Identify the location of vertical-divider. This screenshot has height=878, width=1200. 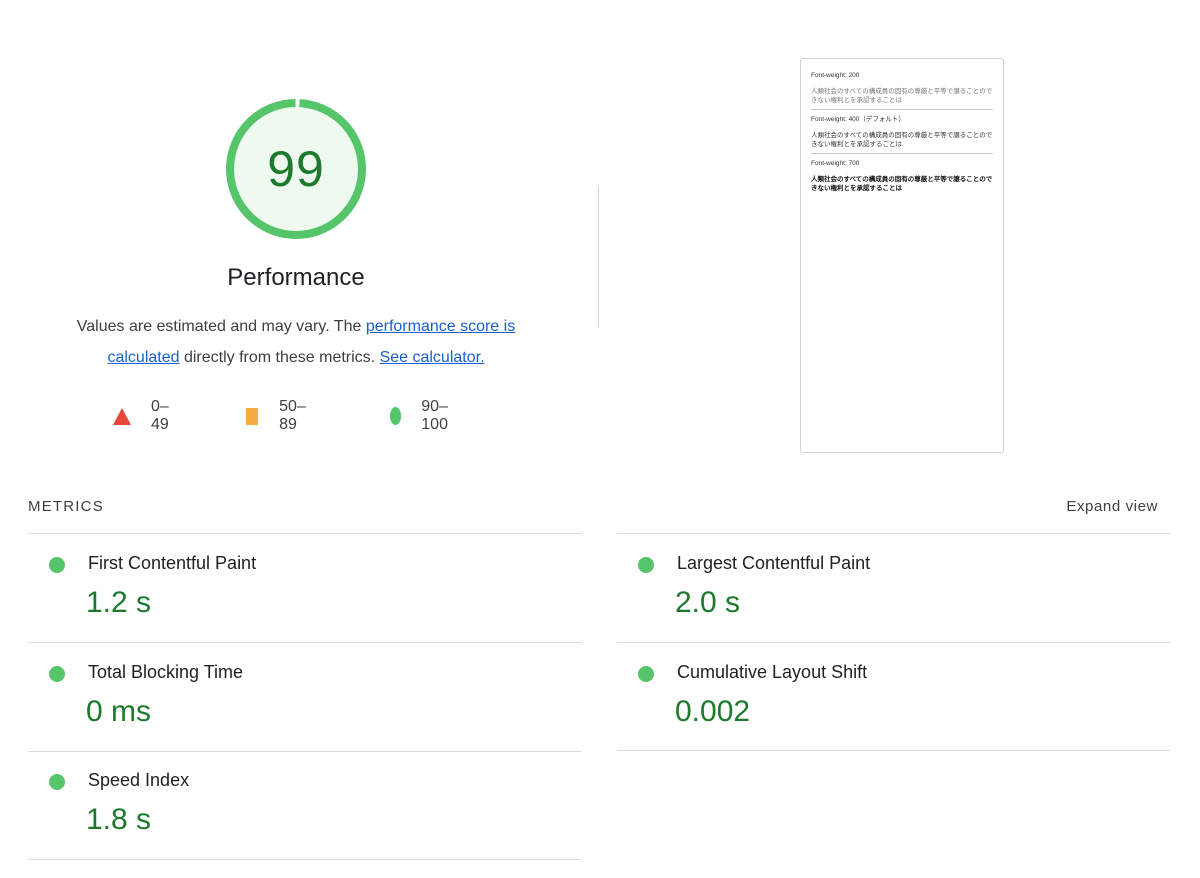
(598, 257).